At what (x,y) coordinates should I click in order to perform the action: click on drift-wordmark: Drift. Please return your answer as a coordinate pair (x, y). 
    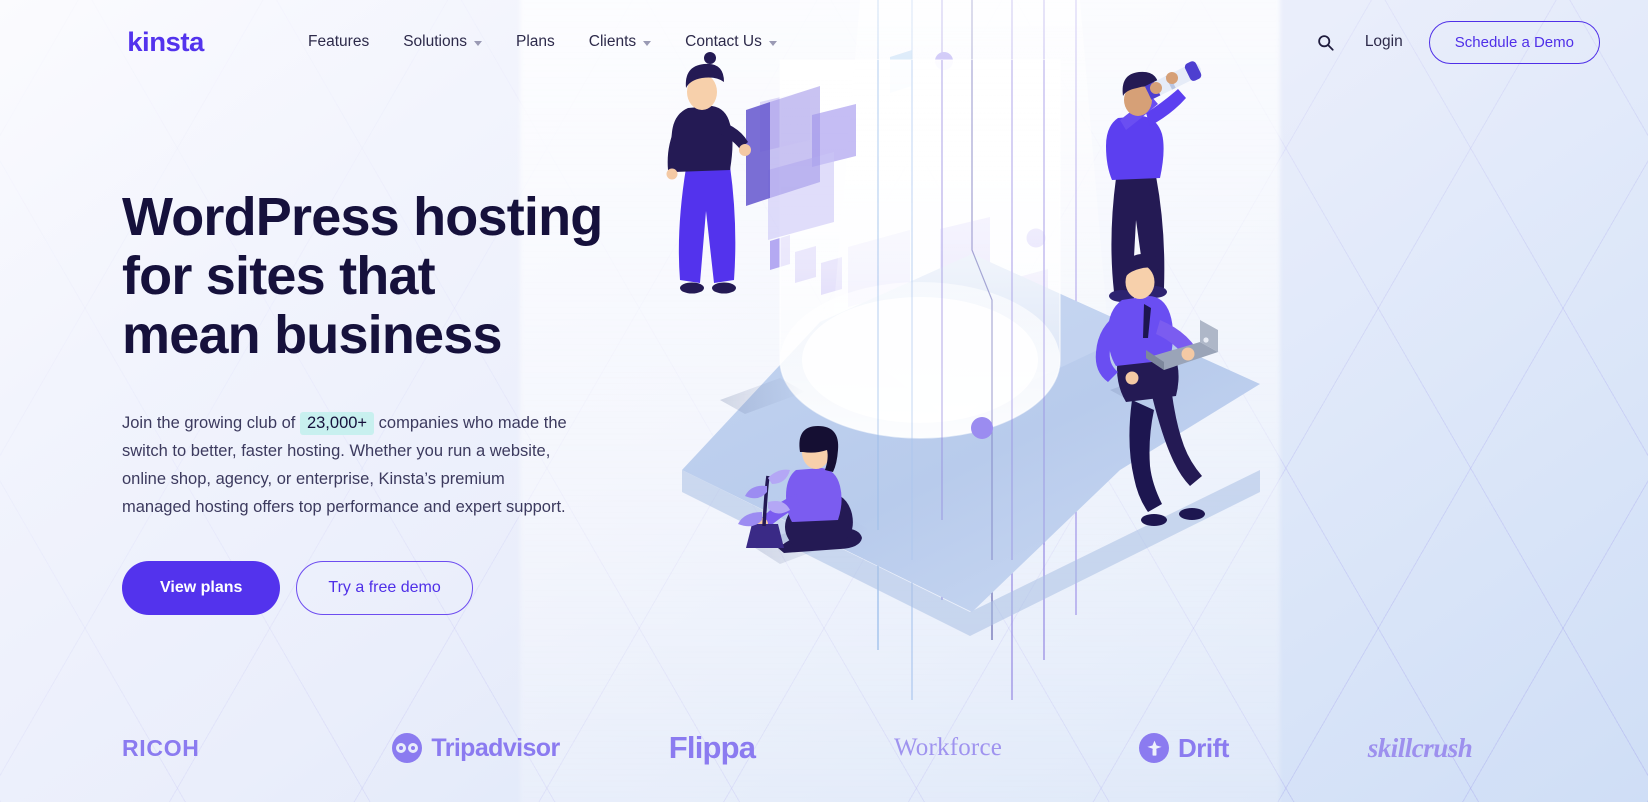
    Looking at the image, I should click on (1203, 747).